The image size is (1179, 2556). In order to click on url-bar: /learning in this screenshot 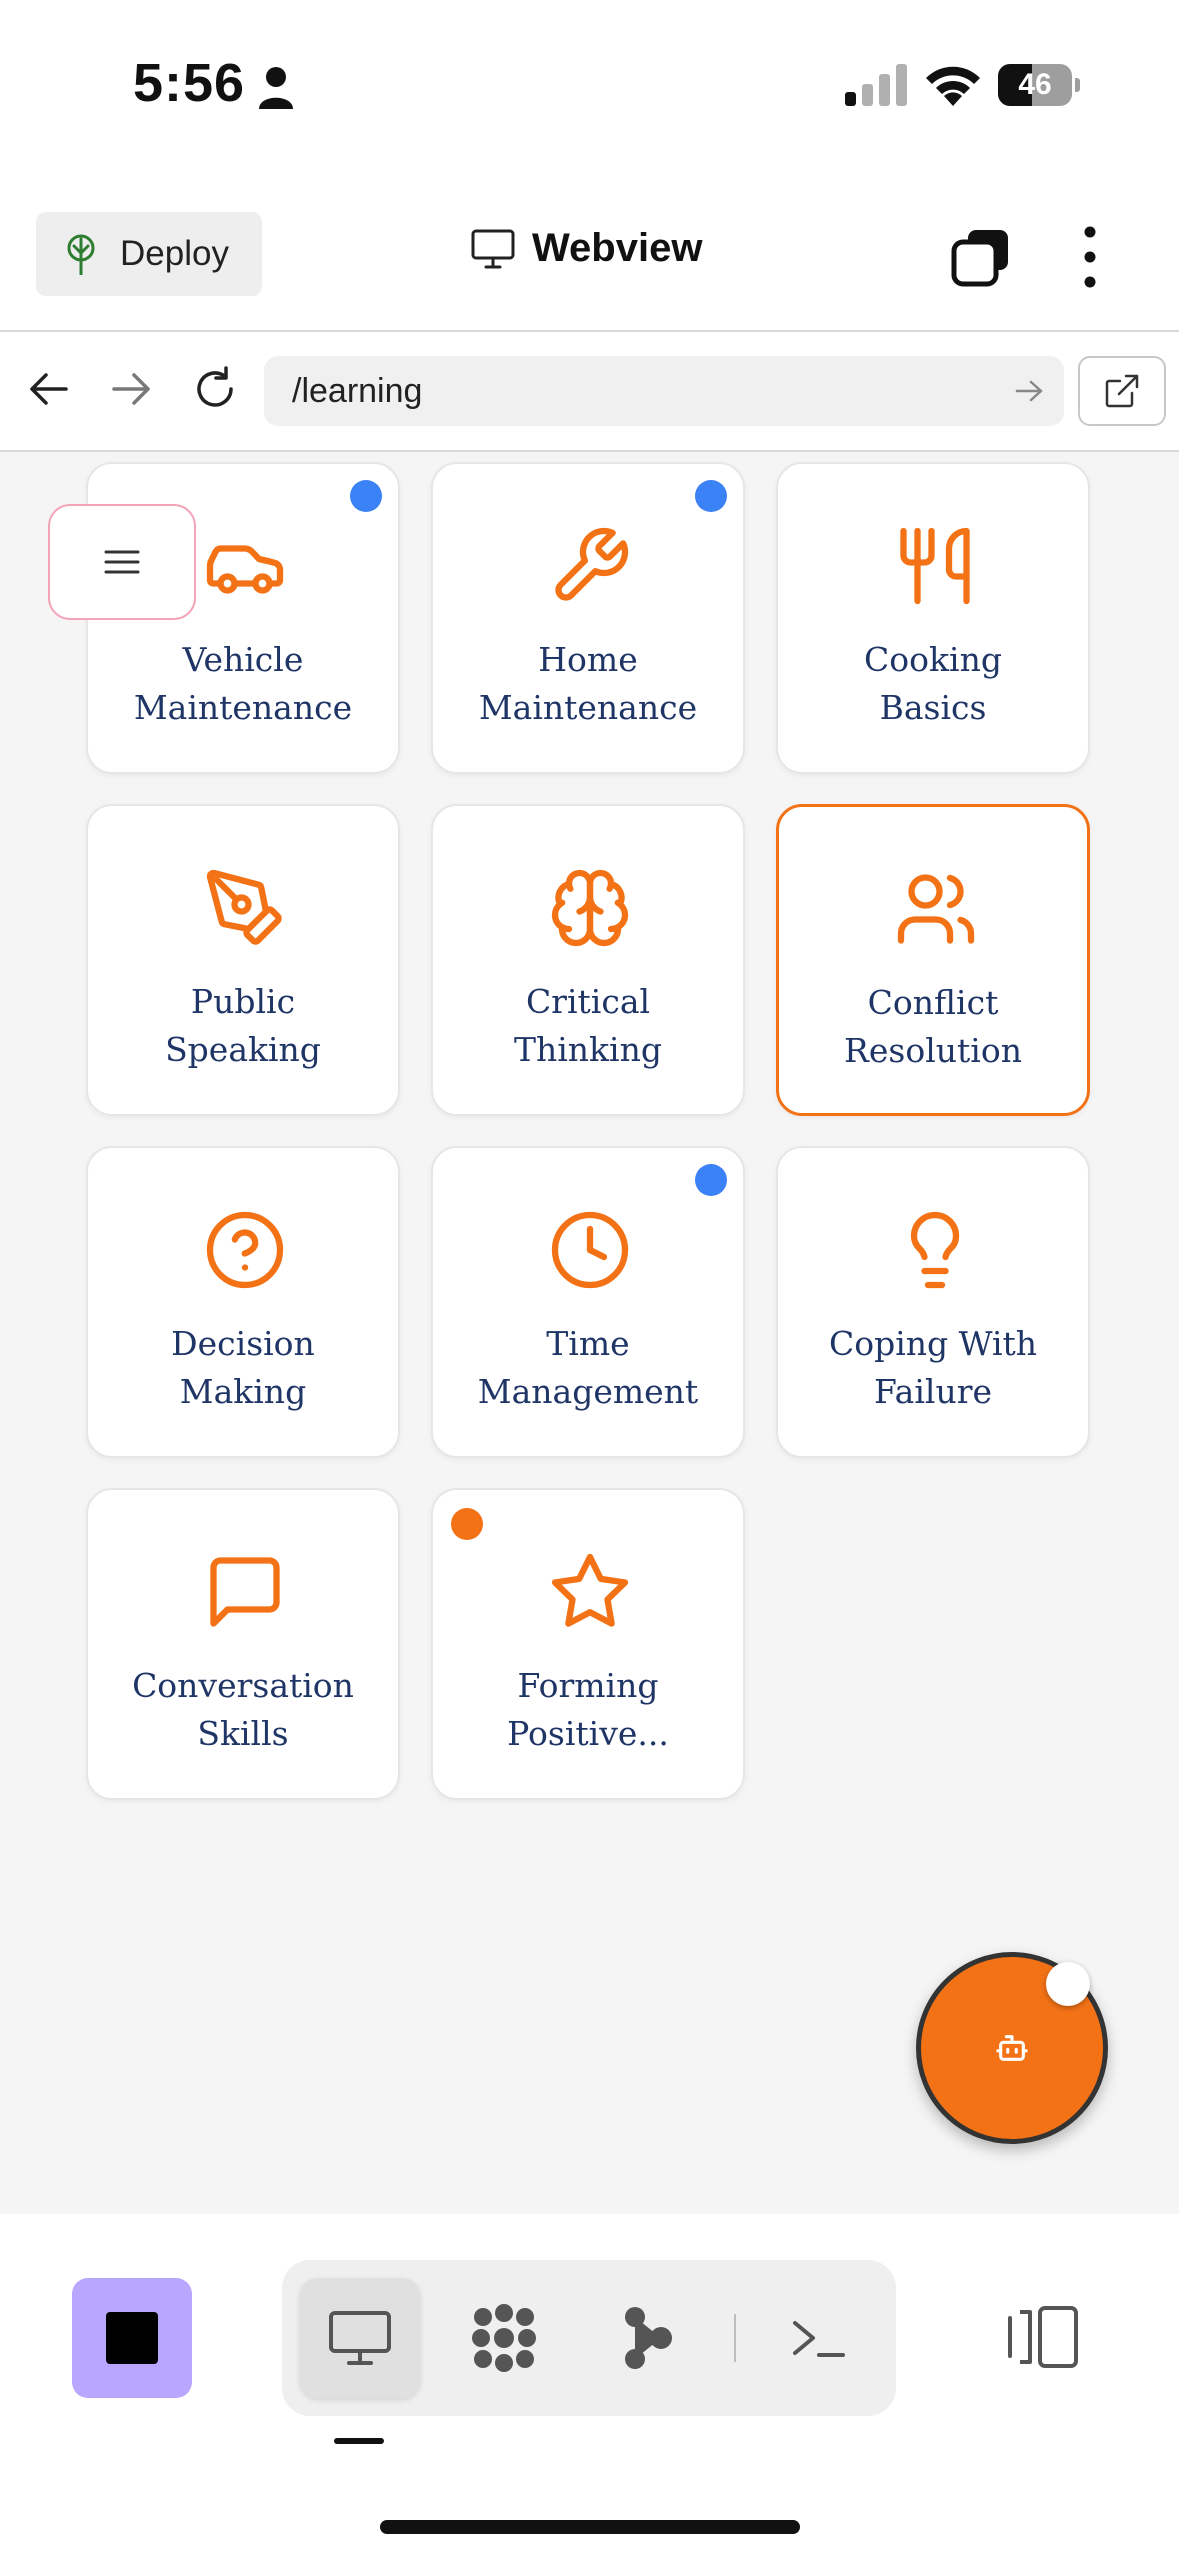, I will do `click(589, 392)`.